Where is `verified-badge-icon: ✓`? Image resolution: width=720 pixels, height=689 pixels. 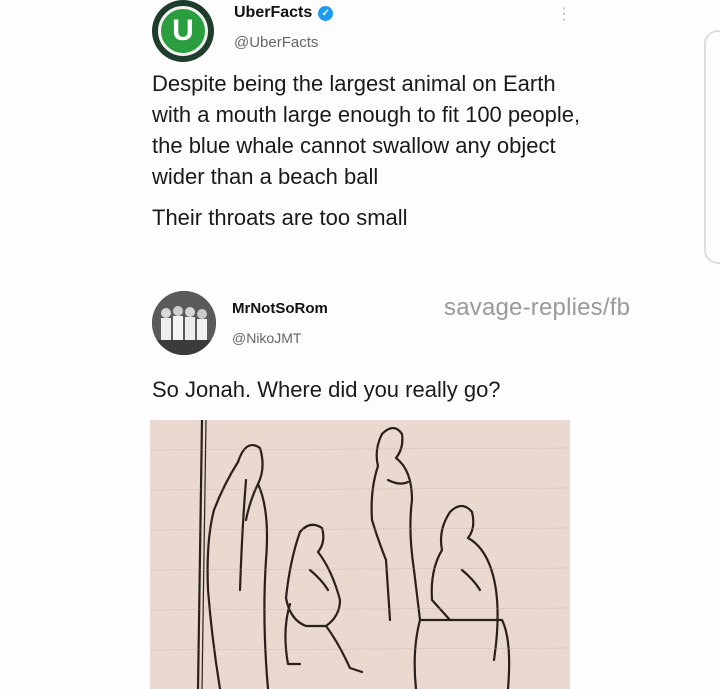 verified-badge-icon: ✓ is located at coordinates (326, 13).